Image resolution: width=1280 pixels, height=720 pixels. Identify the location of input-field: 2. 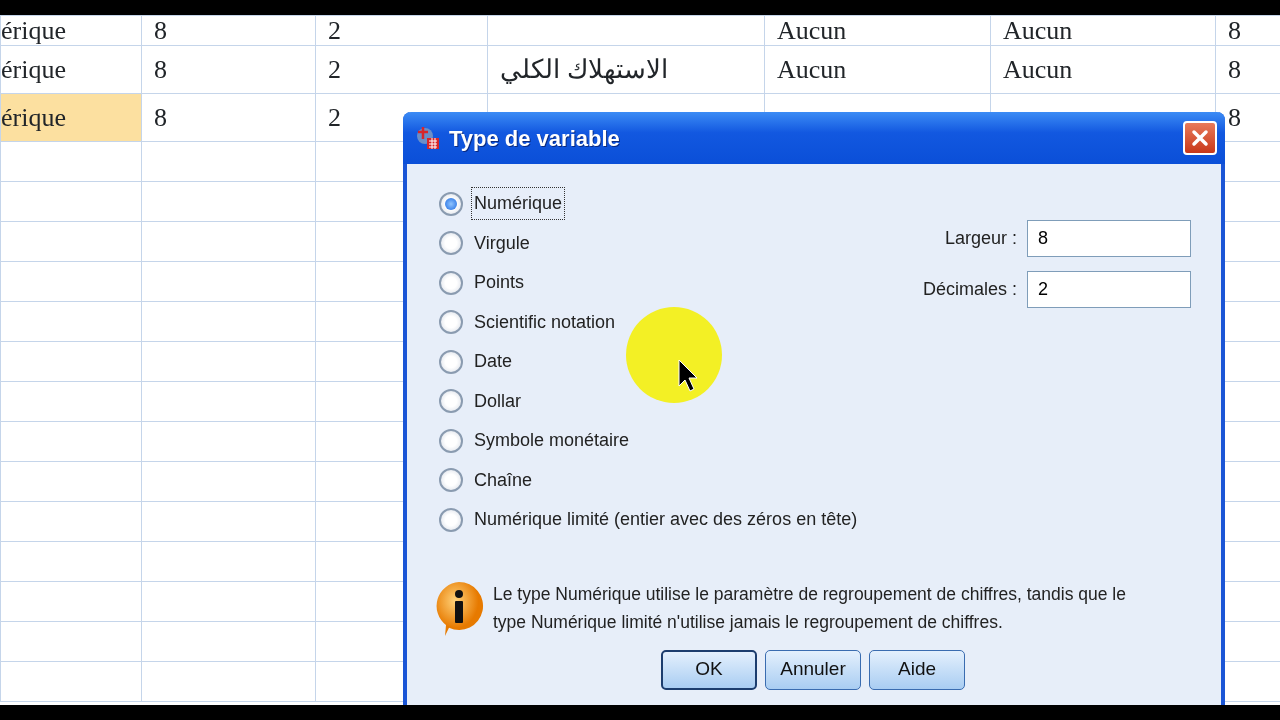
(1109, 289).